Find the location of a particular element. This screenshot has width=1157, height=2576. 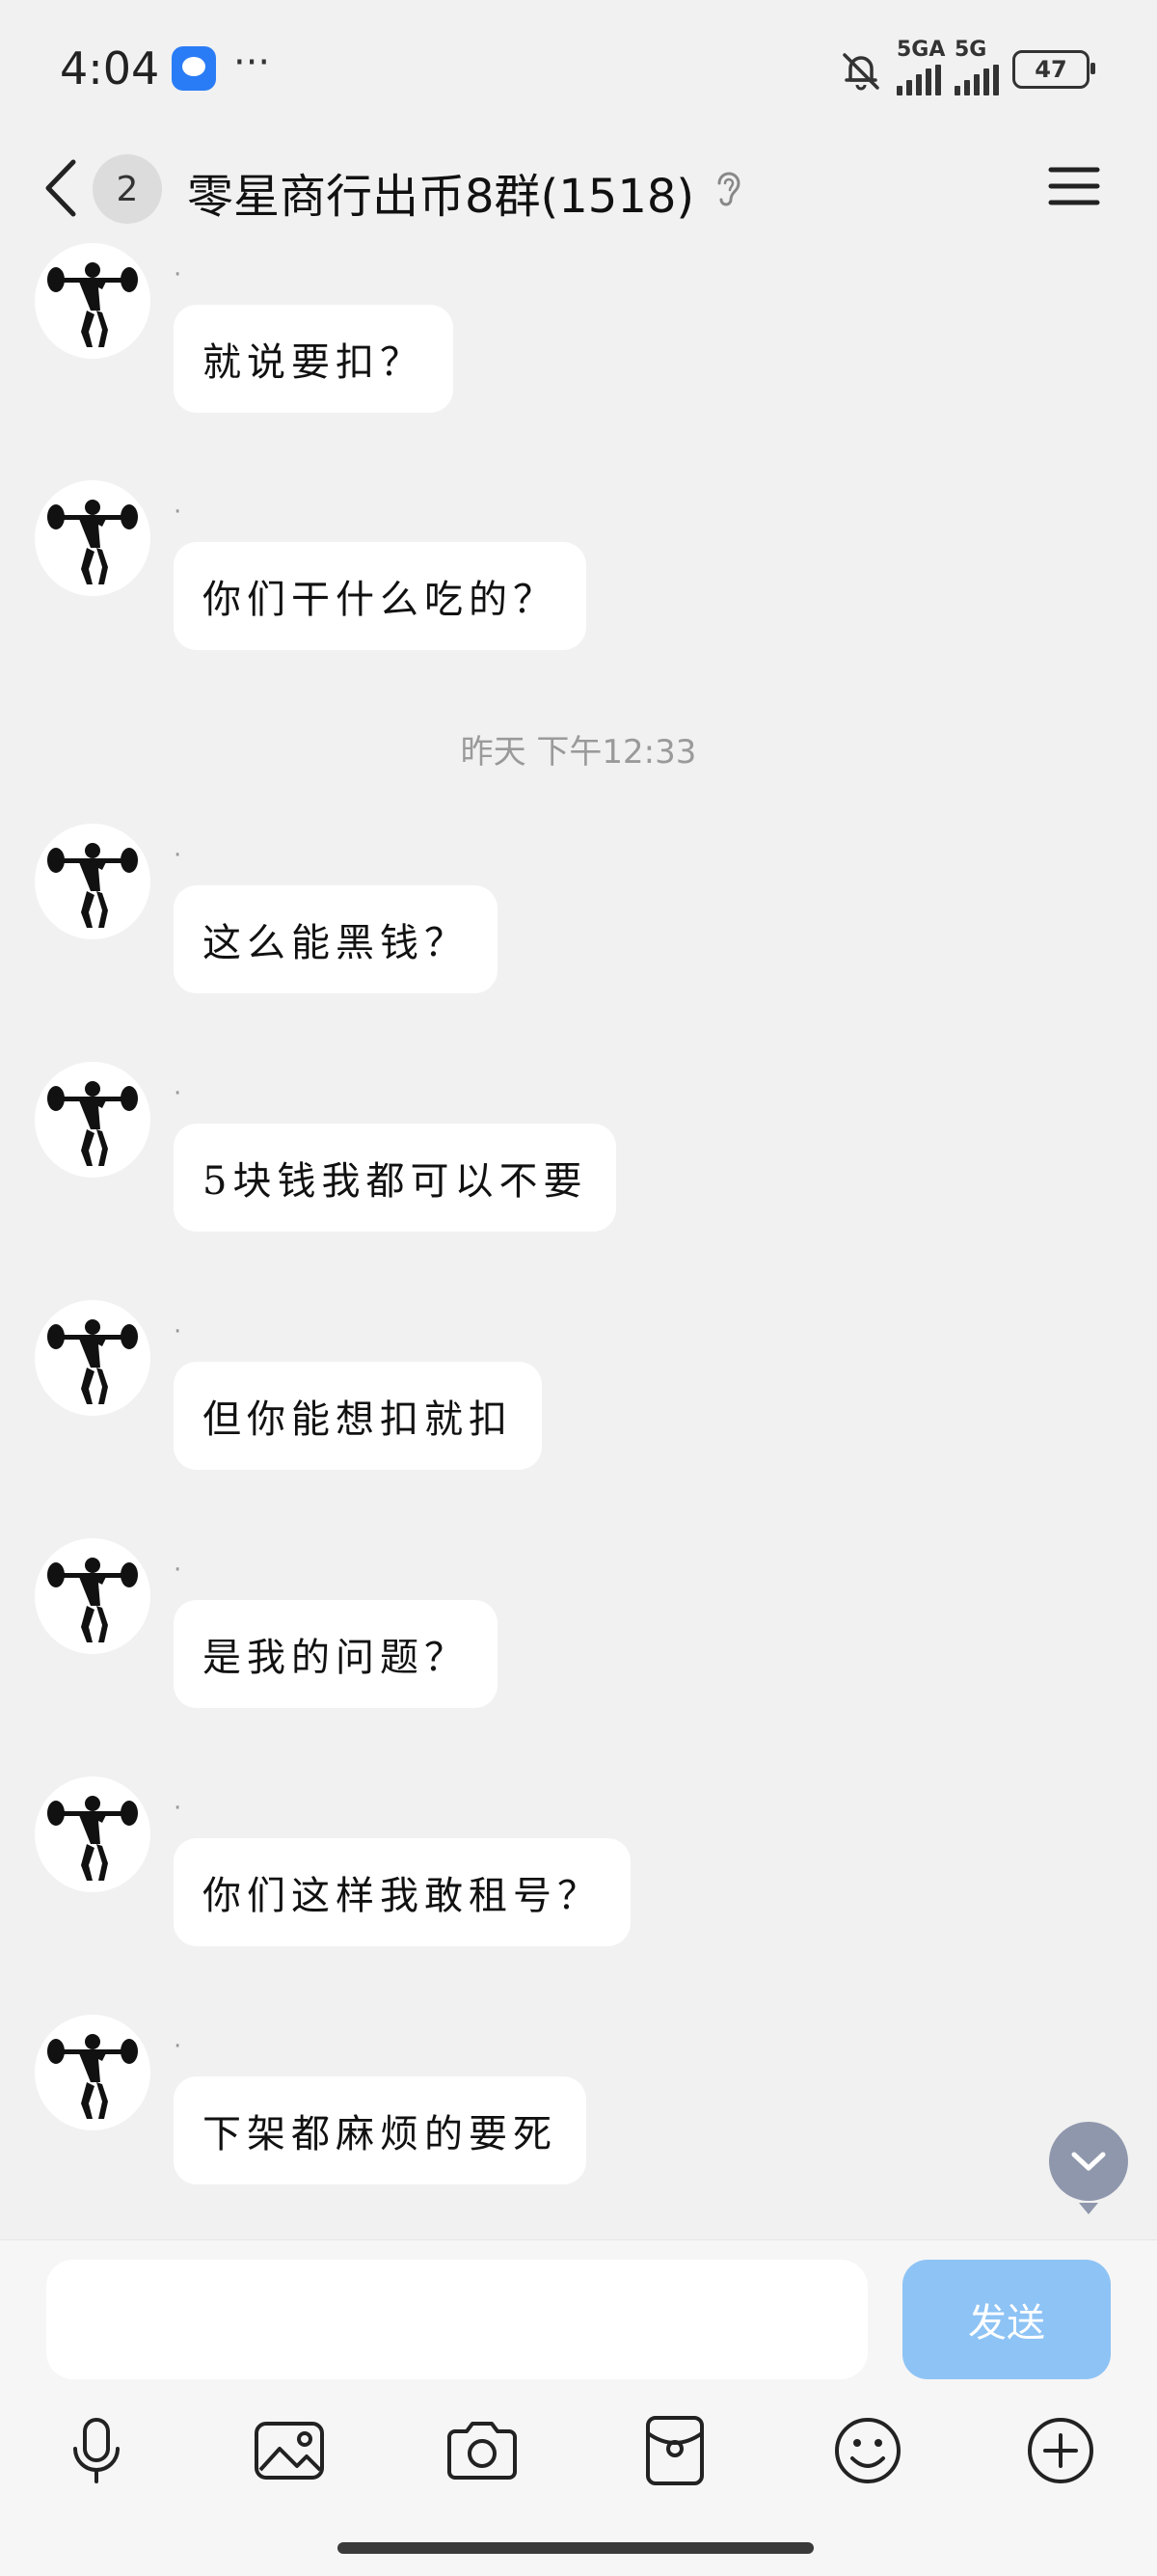

chat-timestamp: 昨天 下午12:33 is located at coordinates (578, 752).